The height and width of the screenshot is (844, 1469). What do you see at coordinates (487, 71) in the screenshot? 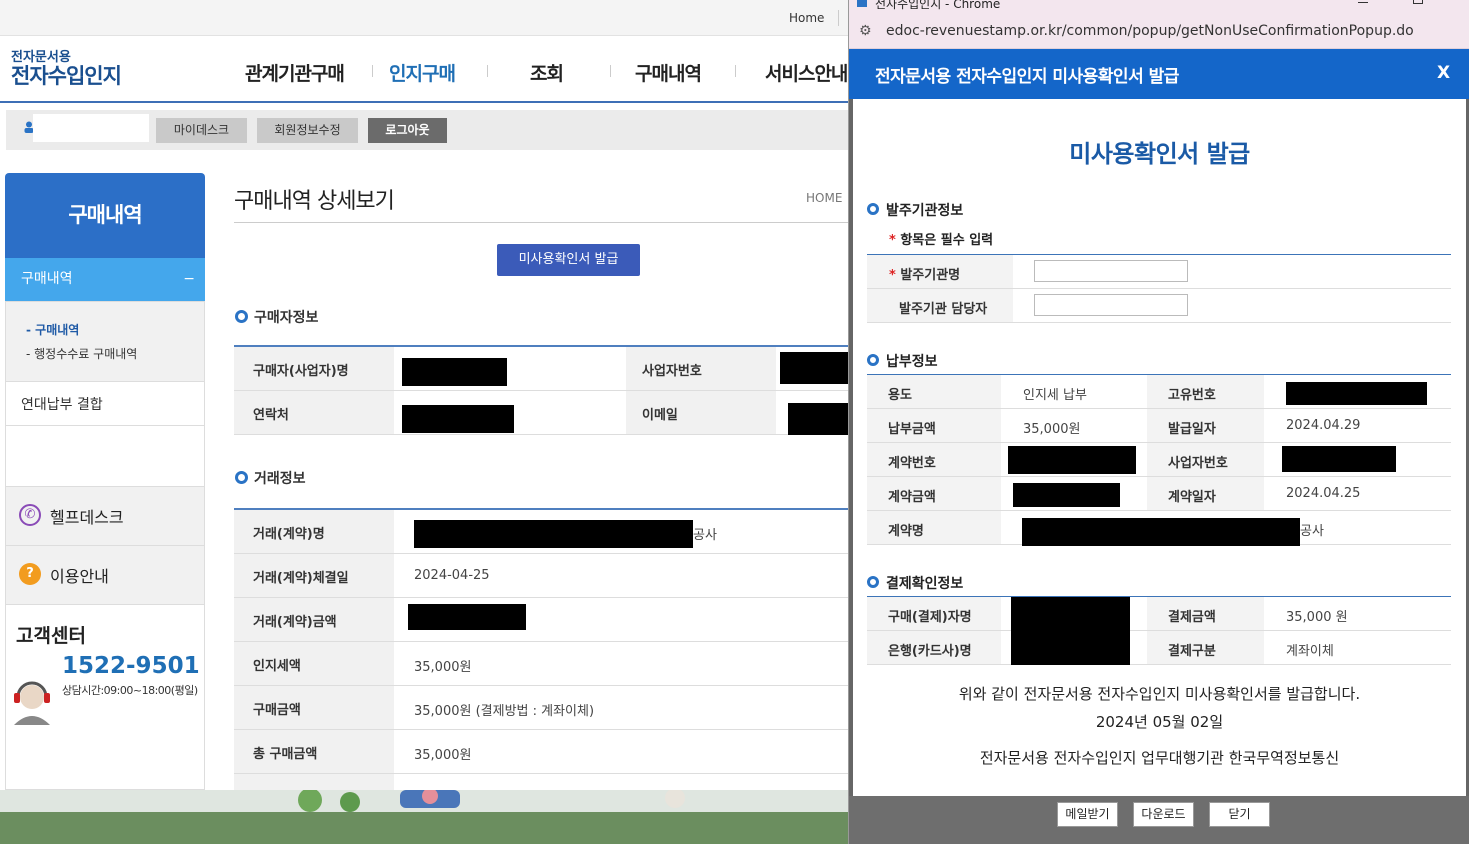
I see `divider` at bounding box center [487, 71].